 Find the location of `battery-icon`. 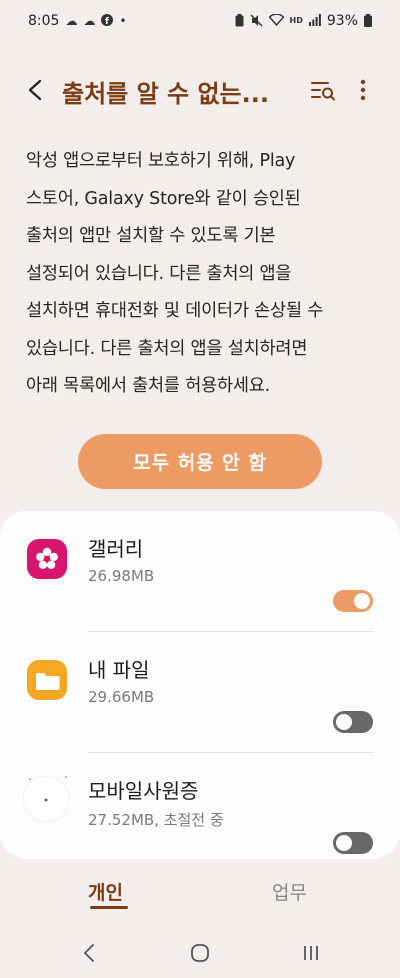

battery-icon is located at coordinates (368, 21).